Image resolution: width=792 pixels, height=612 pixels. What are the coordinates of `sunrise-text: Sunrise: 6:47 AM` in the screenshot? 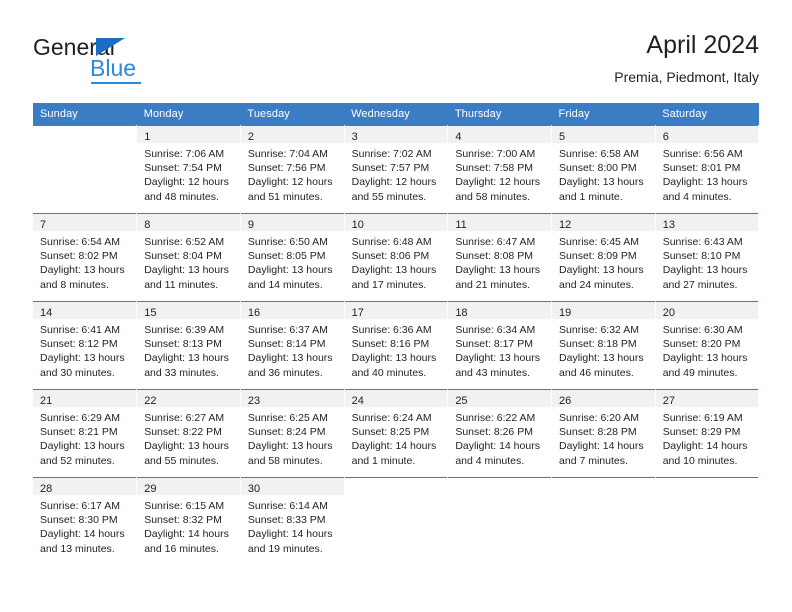 It's located at (495, 242).